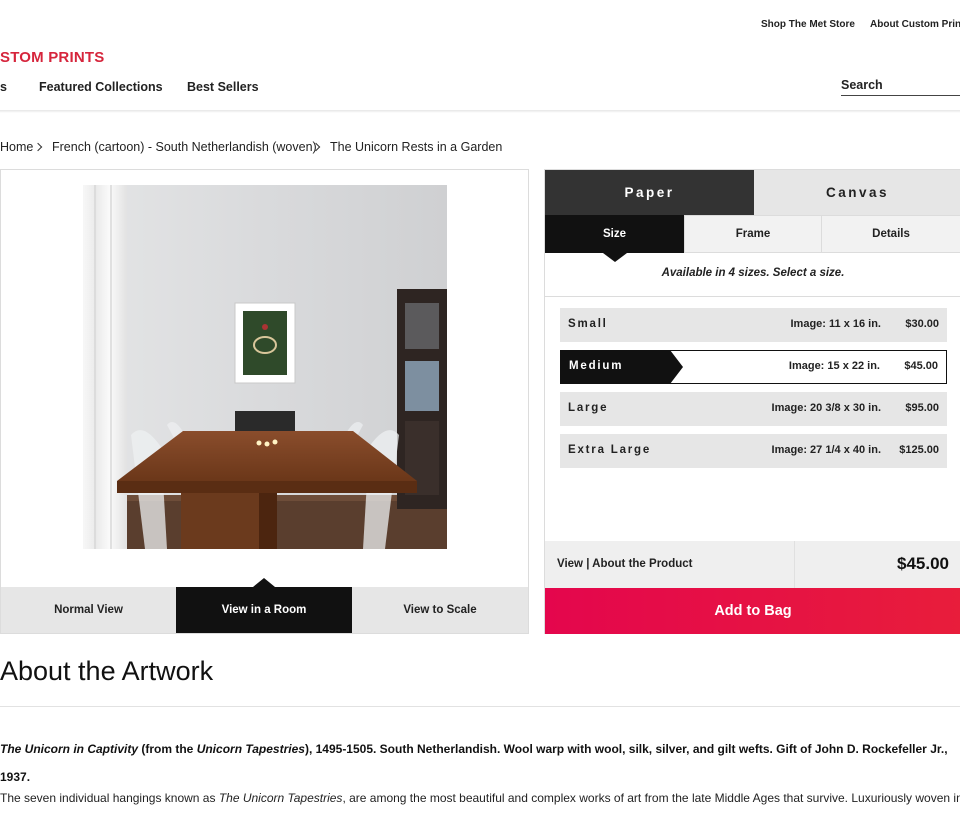  Describe the element at coordinates (624, 564) in the screenshot. I see `about-product-link: View | About the Product` at that location.